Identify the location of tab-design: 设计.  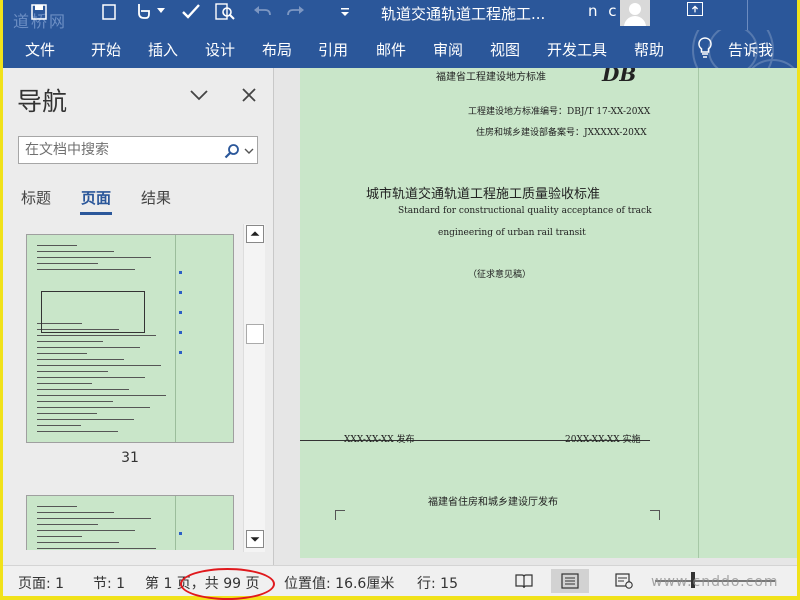
(220, 49).